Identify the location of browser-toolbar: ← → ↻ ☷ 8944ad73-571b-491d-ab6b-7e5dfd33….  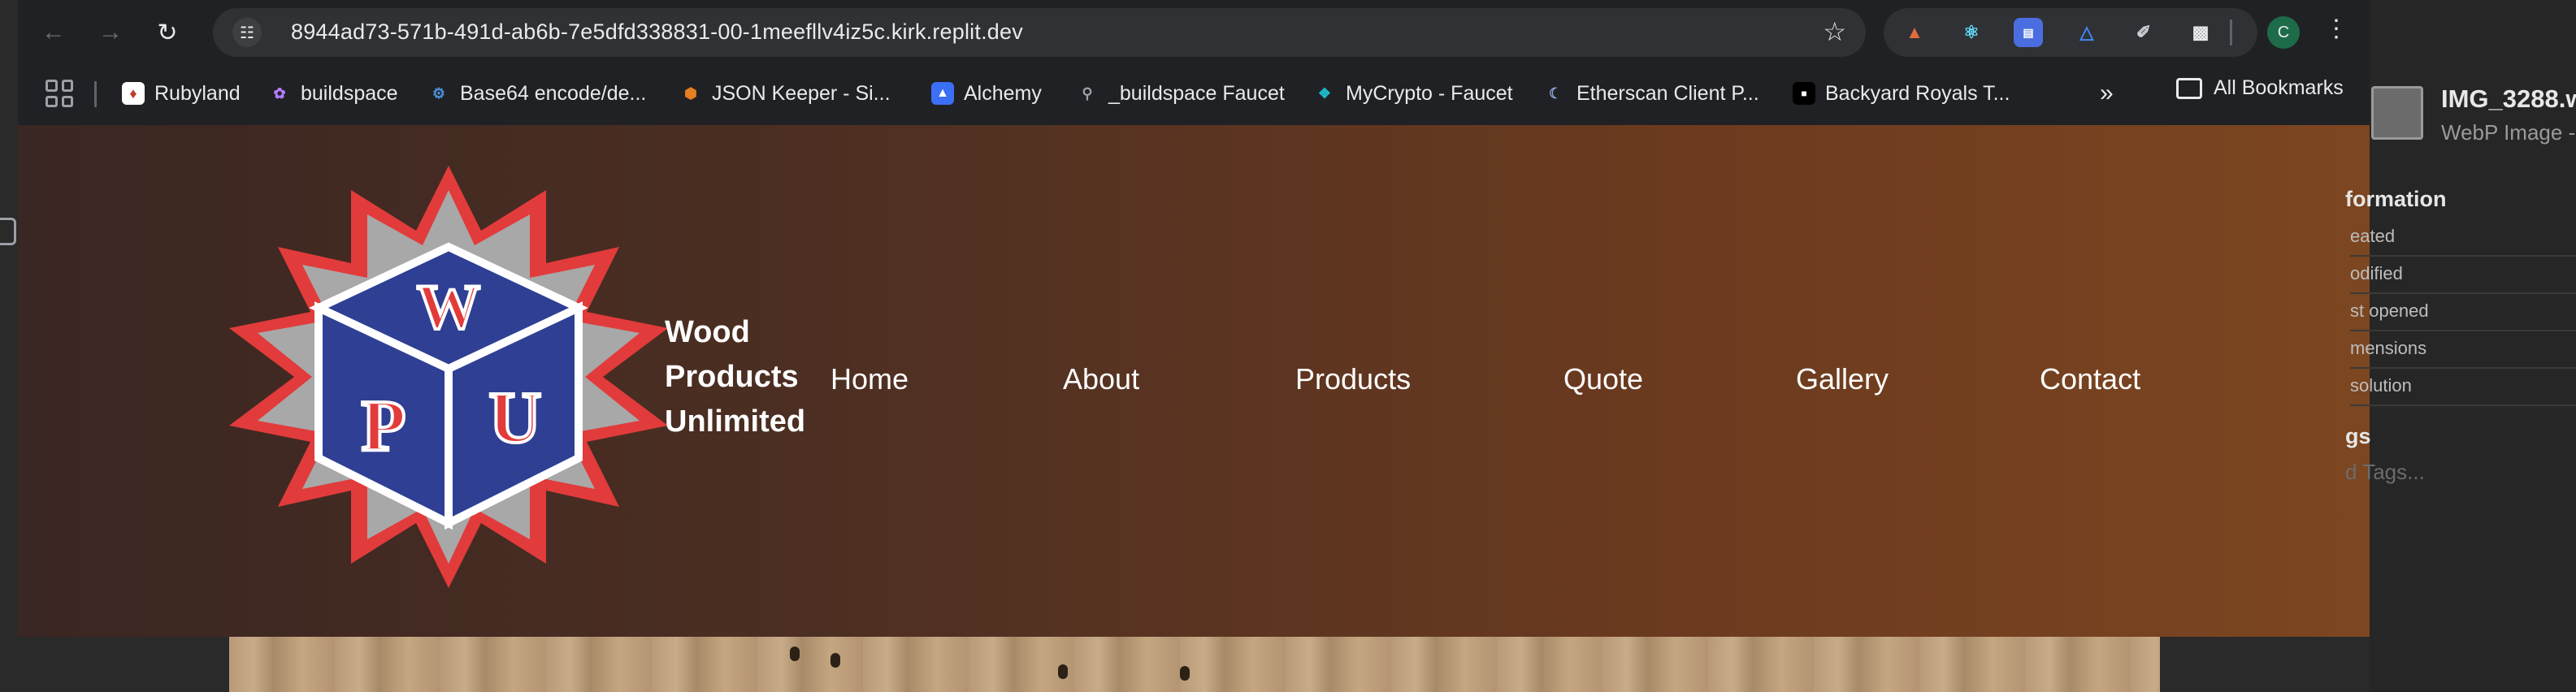
(1194, 32).